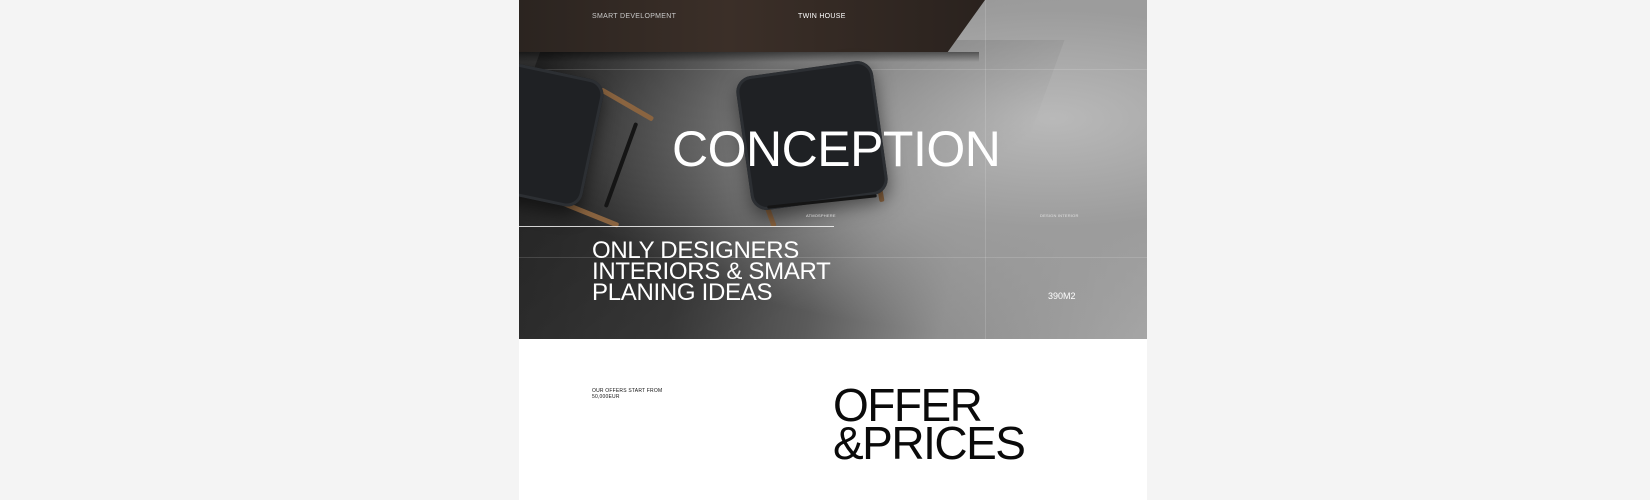 This screenshot has width=1650, height=500. What do you see at coordinates (836, 149) in the screenshot?
I see `hero-title: CONCEPTION` at bounding box center [836, 149].